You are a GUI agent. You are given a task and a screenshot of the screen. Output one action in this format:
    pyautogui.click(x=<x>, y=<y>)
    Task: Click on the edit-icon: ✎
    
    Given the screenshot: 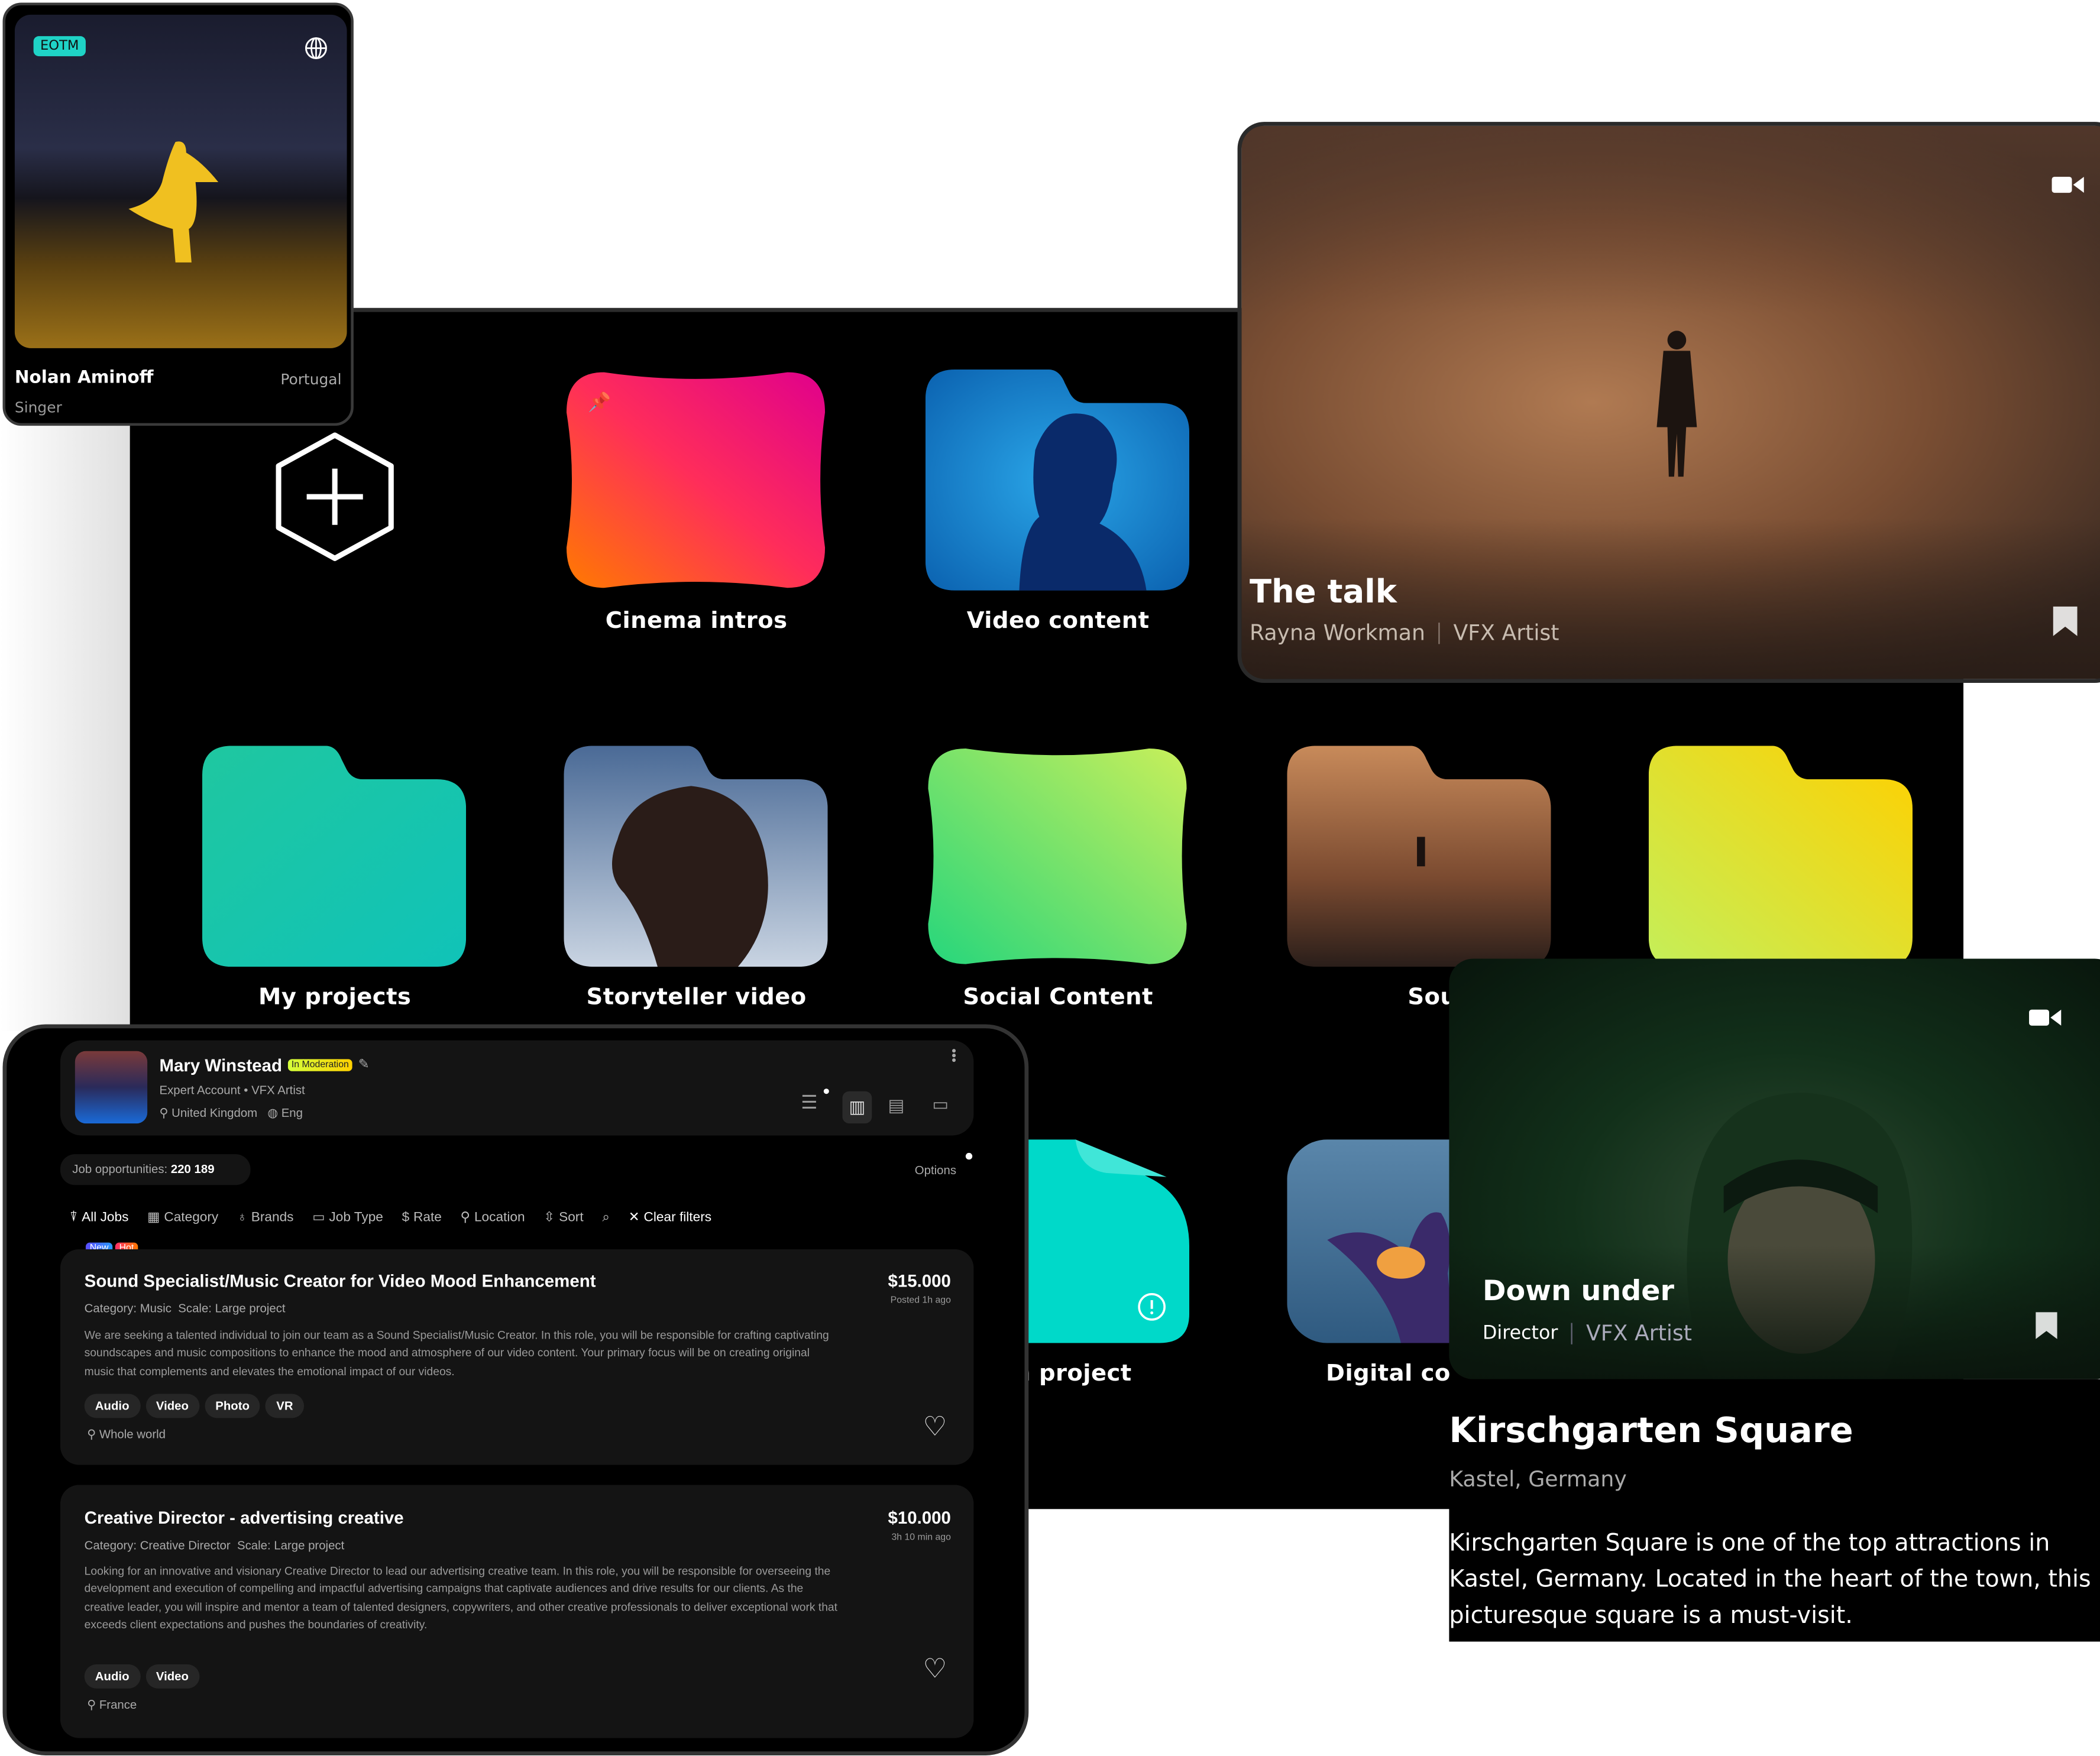 What is the action you would take?
    pyautogui.click(x=364, y=1065)
    